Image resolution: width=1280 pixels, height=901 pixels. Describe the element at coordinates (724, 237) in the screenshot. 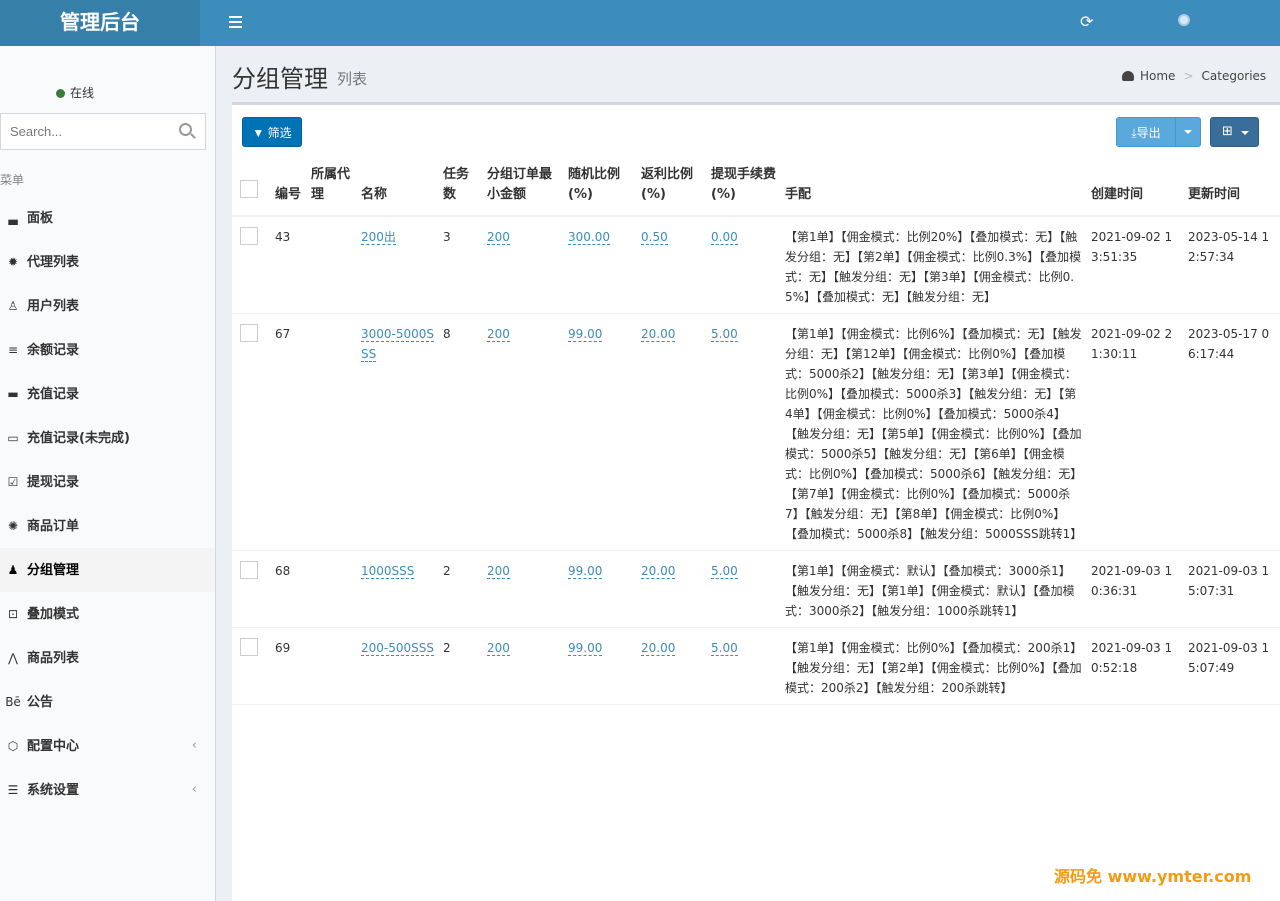

I see `col-fee-editable-link: 0.00` at that location.